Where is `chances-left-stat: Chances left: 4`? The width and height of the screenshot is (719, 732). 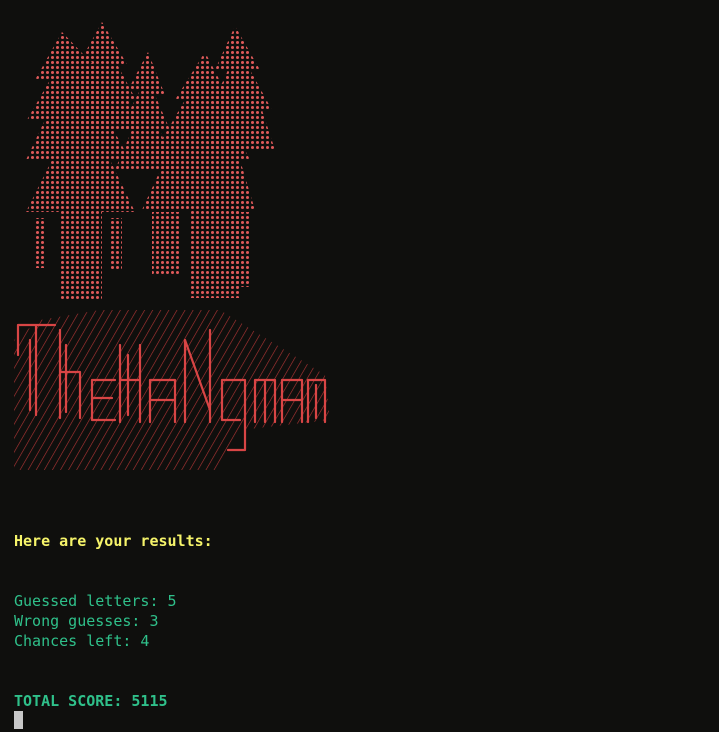 chances-left-stat: Chances left: 4 is located at coordinates (82, 641).